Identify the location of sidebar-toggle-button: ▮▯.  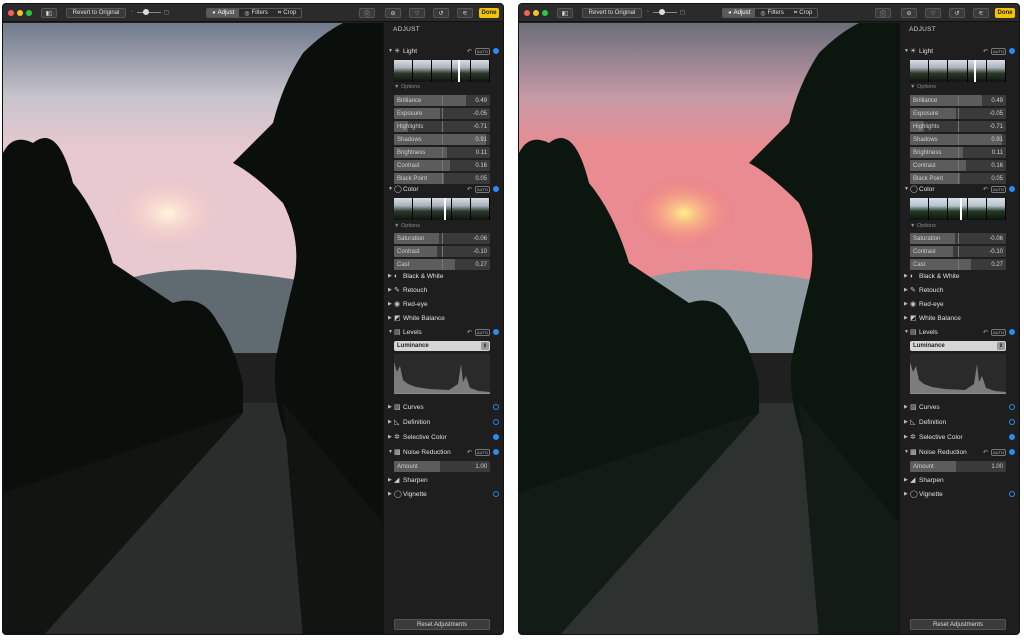
(565, 13).